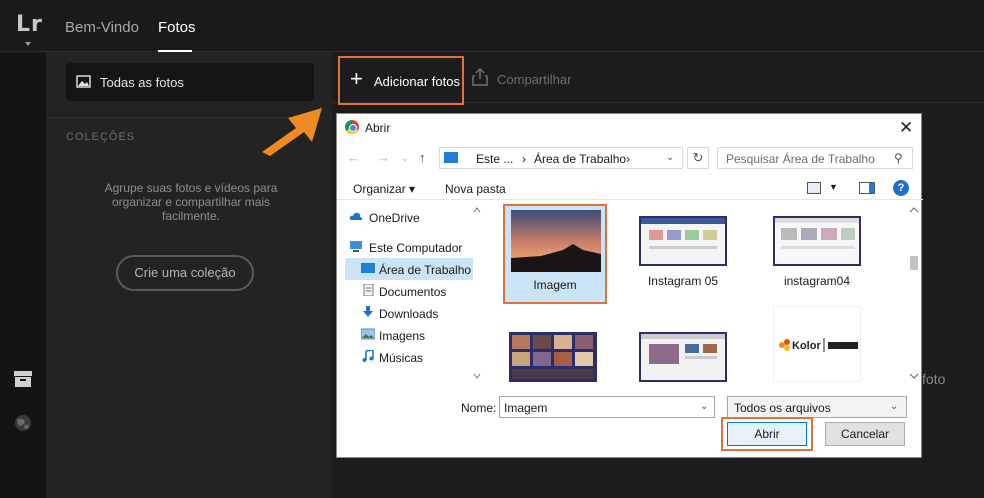 This screenshot has height=498, width=984. Describe the element at coordinates (23, 423) in the screenshot. I see `globe-icon` at that location.